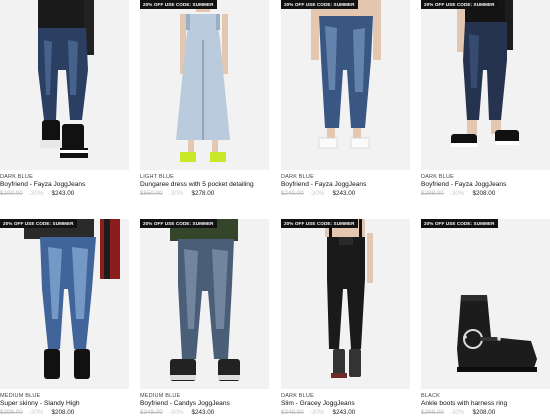 This screenshot has width=550, height=418. Describe the element at coordinates (485, 404) in the screenshot. I see `product-name: Ankle boots with harness ring` at that location.